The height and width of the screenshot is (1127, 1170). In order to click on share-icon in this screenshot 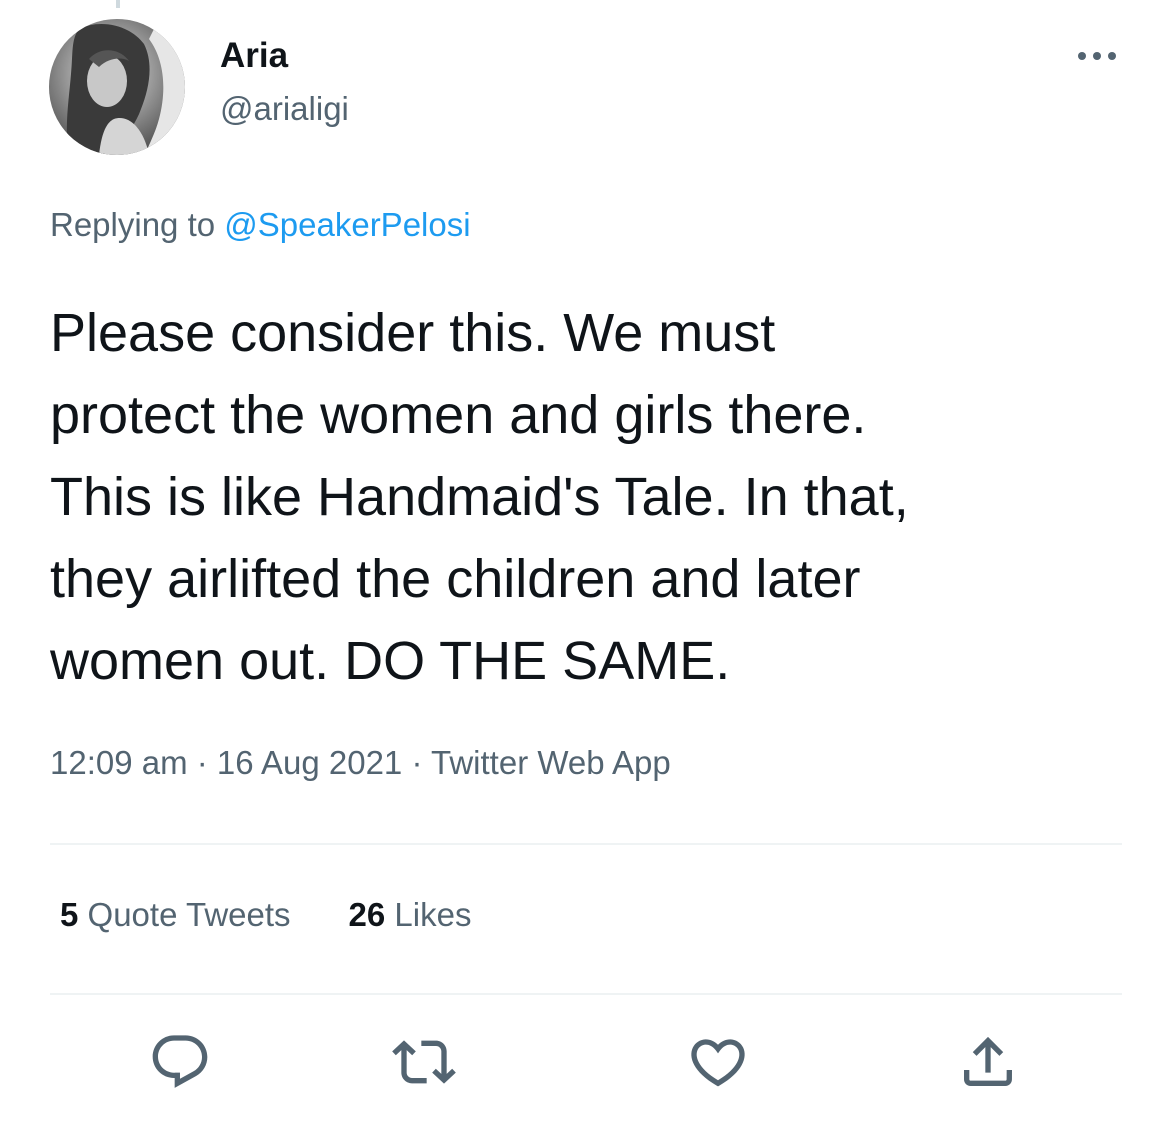, I will do `click(988, 1061)`.